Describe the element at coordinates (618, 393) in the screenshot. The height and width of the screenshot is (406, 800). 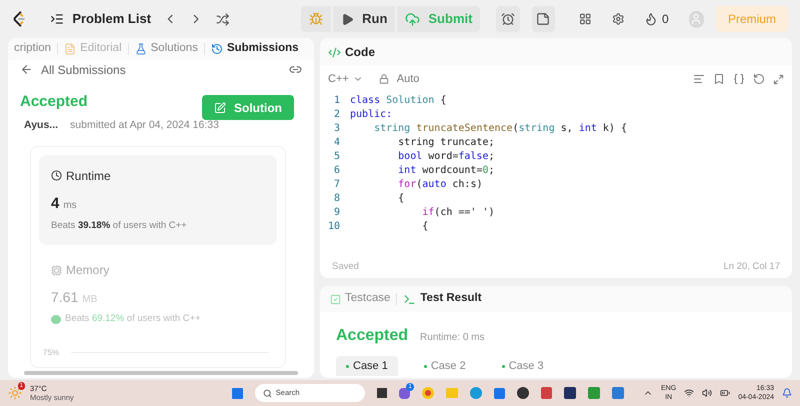
I see `editor-icon` at that location.